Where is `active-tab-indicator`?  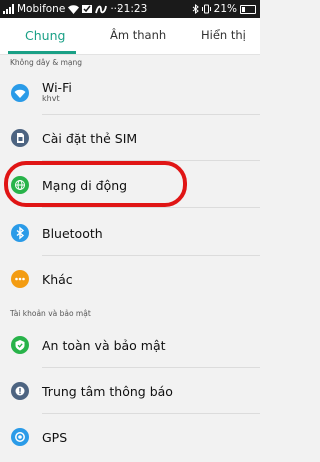
active-tab-indicator is located at coordinates (42, 52).